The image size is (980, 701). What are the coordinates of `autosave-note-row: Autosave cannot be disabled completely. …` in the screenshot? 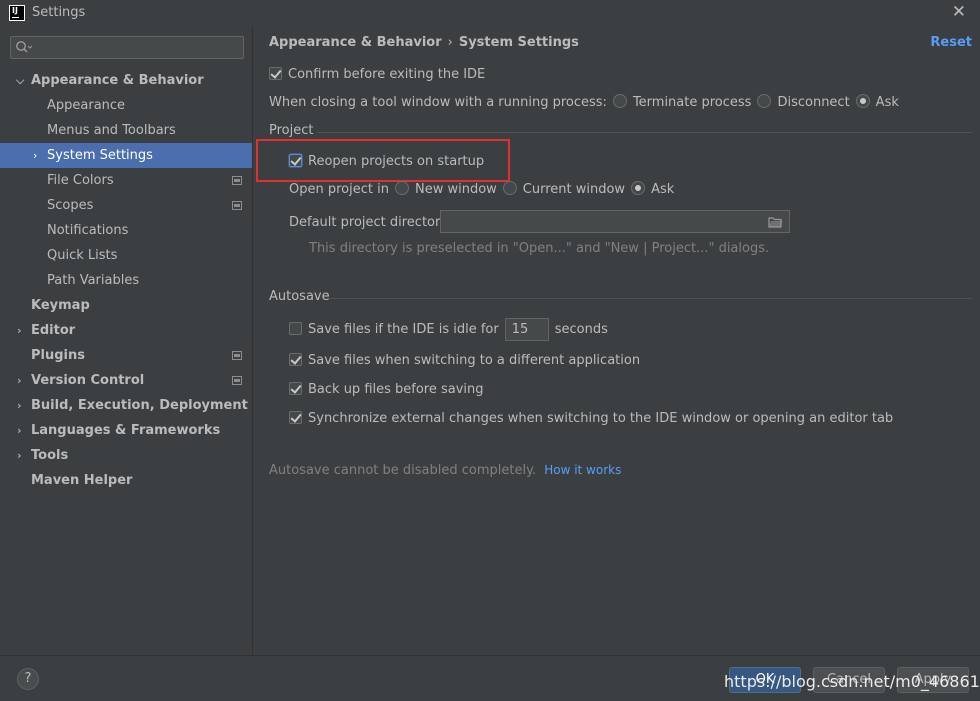 It's located at (445, 470).